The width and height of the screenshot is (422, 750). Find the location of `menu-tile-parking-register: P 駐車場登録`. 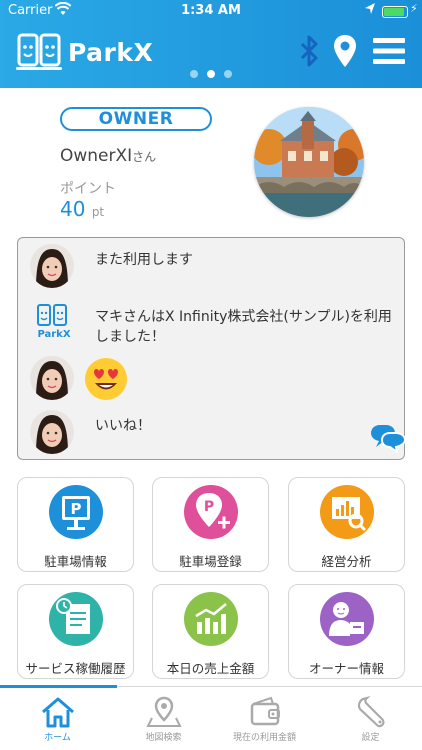

menu-tile-parking-register: P 駐車場登録 is located at coordinates (210, 524).